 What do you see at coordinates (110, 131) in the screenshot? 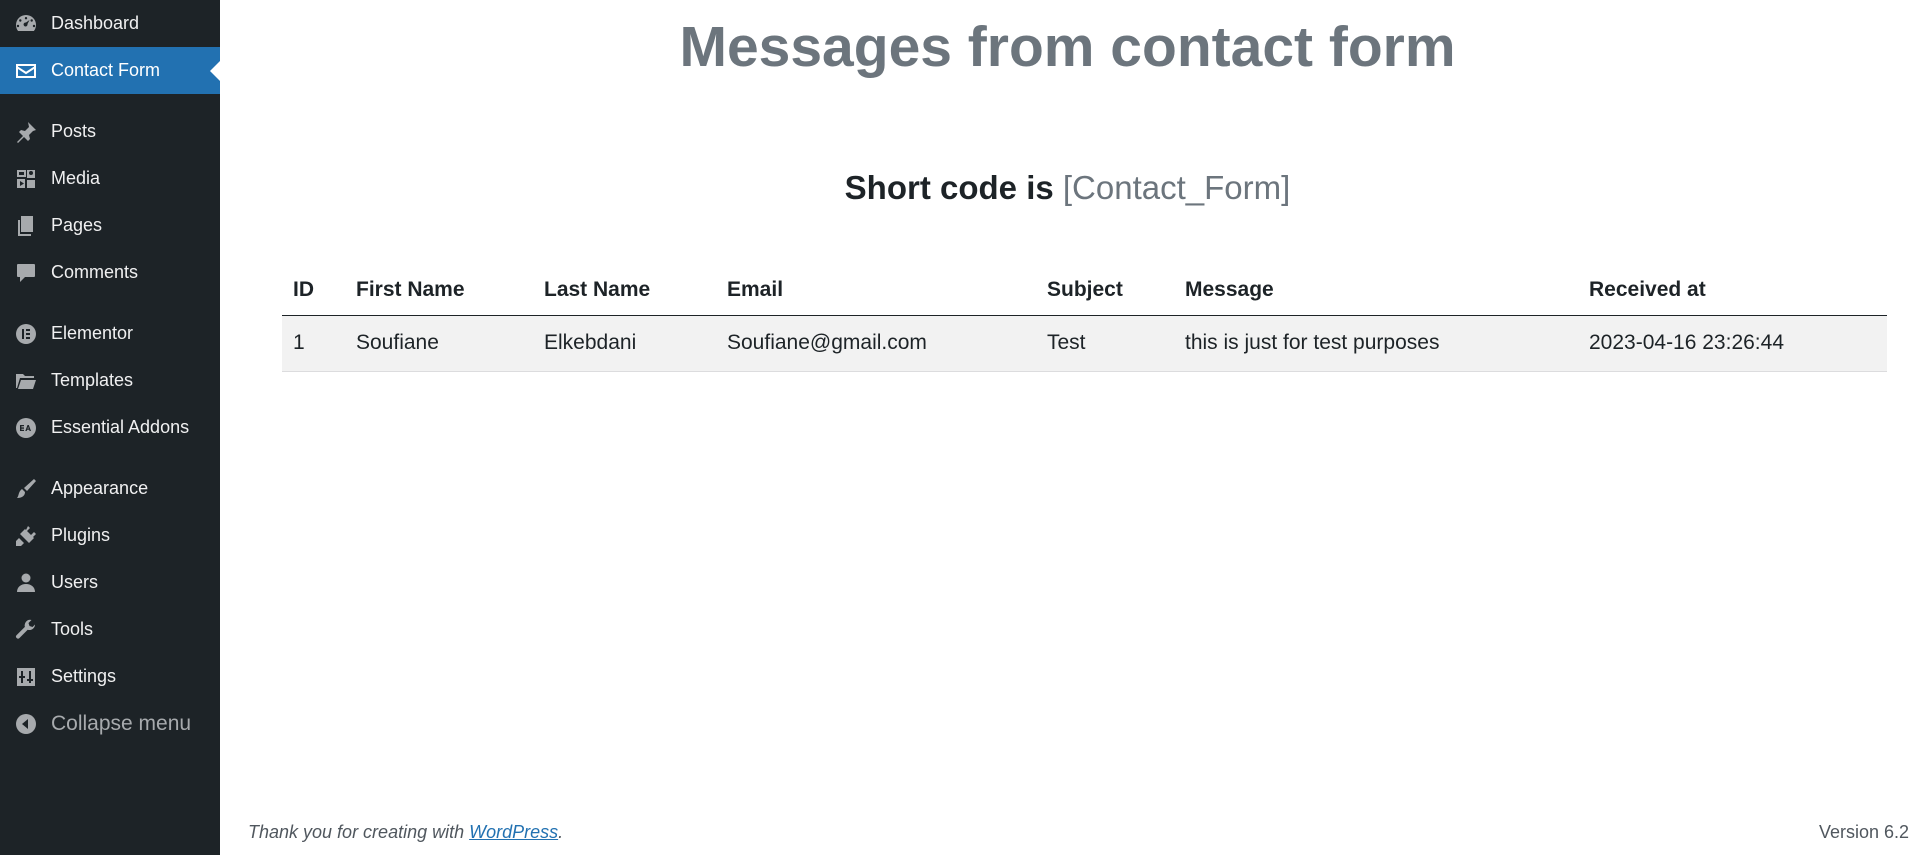
I see `sidebar-item-posts: Posts` at bounding box center [110, 131].